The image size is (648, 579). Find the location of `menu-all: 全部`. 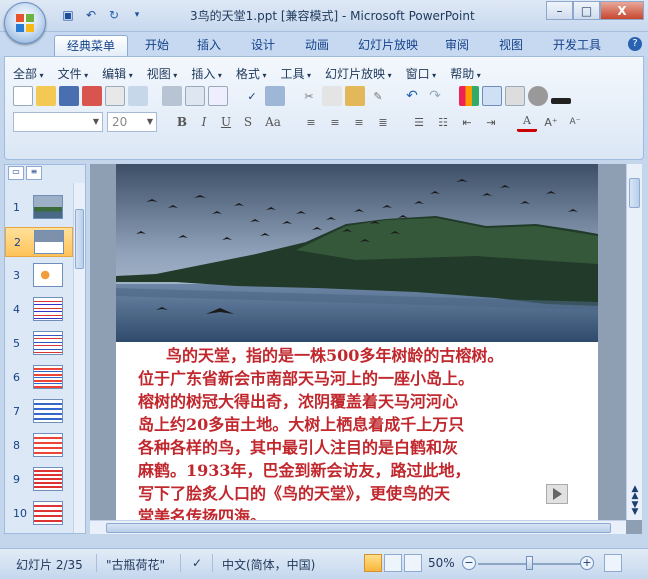

menu-all: 全部 is located at coordinates (28, 73).